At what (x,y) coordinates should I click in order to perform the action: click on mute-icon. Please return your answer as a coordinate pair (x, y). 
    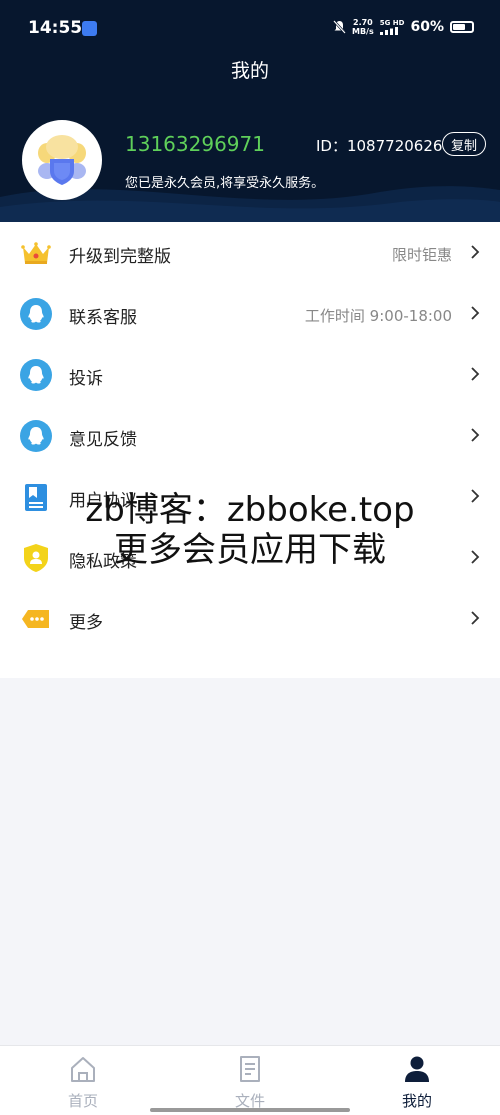
    Looking at the image, I should click on (339, 27).